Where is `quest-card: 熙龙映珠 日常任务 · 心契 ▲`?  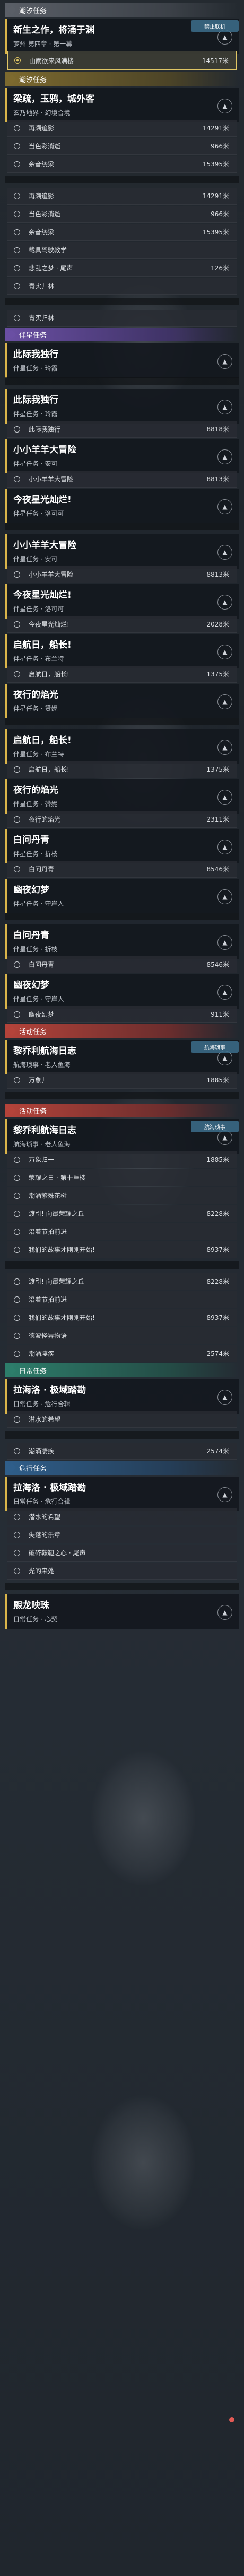 quest-card: 熙龙映珠 日常任务 · 心契 ▲ is located at coordinates (122, 1611).